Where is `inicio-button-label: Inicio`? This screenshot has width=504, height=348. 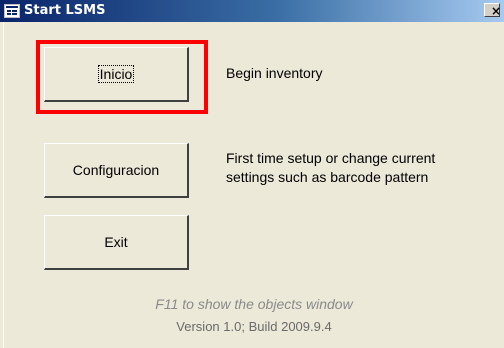
inicio-button-label: Inicio is located at coordinates (116, 74).